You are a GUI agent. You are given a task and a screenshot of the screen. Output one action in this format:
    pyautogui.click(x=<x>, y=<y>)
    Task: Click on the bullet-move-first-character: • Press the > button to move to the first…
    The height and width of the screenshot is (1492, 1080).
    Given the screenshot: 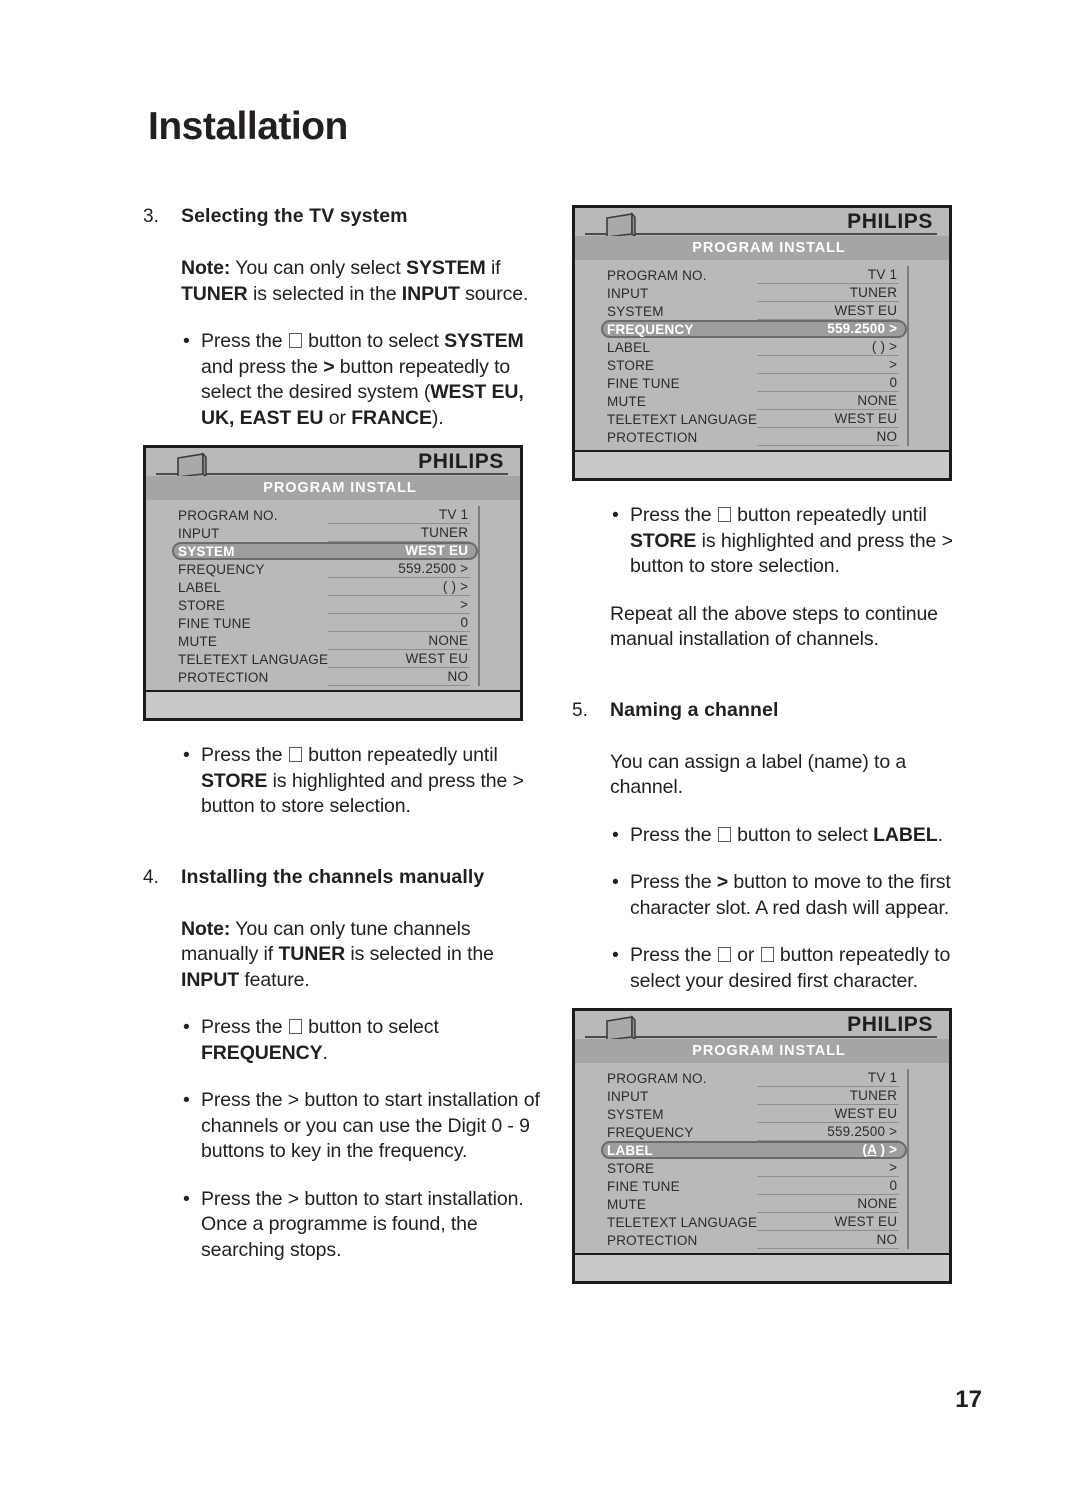 What is the action you would take?
    pyautogui.click(x=791, y=895)
    